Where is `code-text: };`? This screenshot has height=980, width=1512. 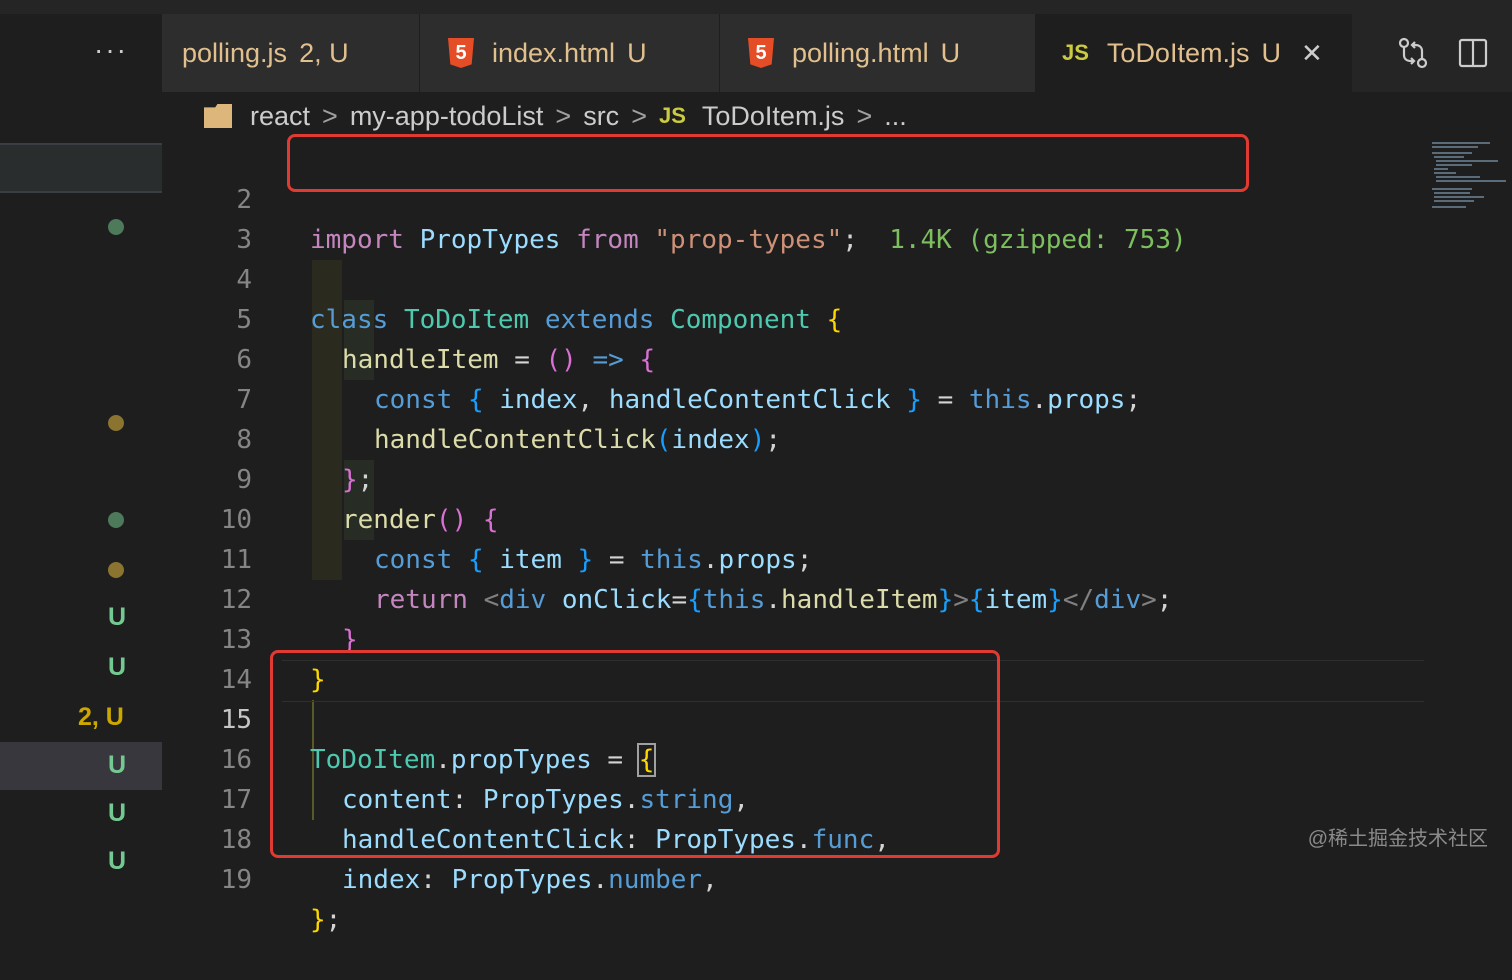
code-text: }; is located at coordinates (326, 920).